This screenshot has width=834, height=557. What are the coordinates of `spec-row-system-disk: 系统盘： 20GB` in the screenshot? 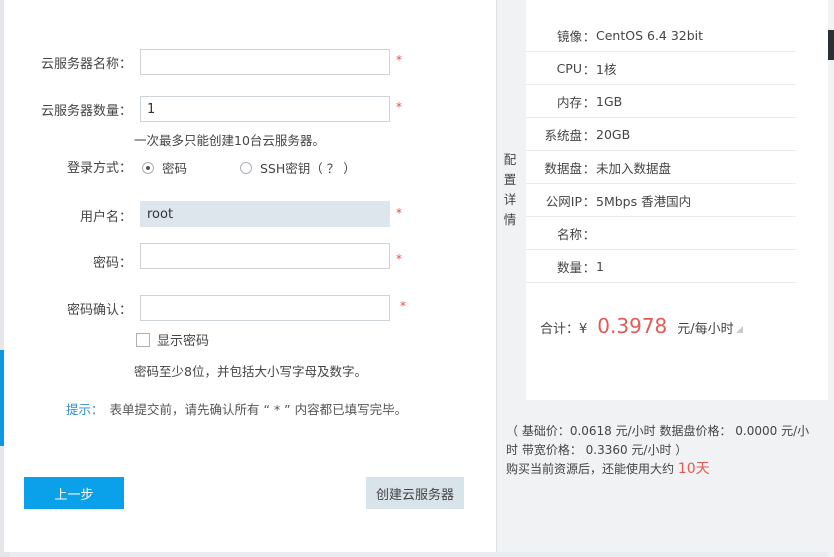 It's located at (661, 134).